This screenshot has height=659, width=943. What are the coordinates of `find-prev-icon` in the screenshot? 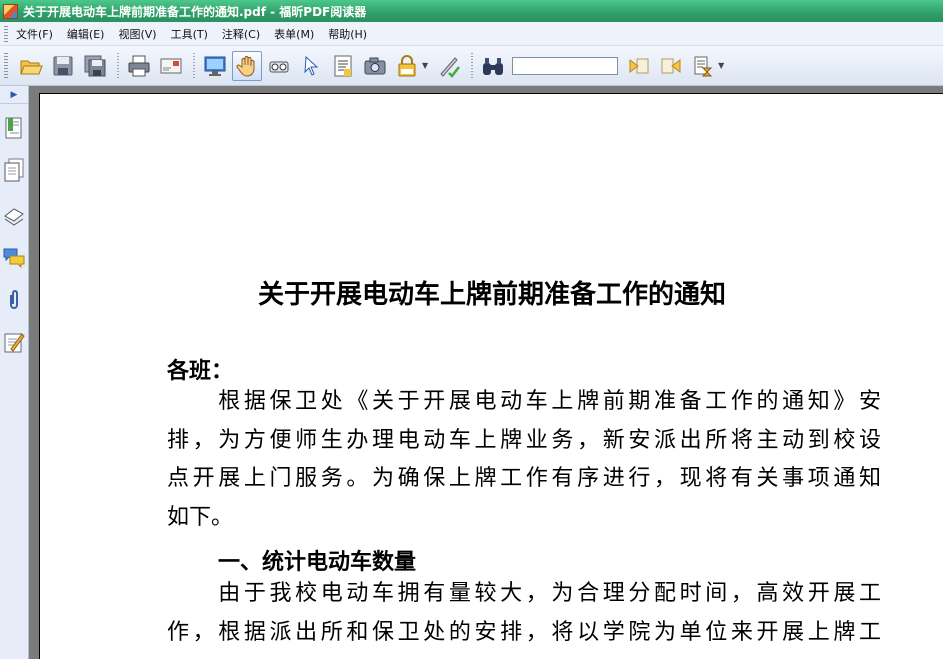 It's located at (639, 65).